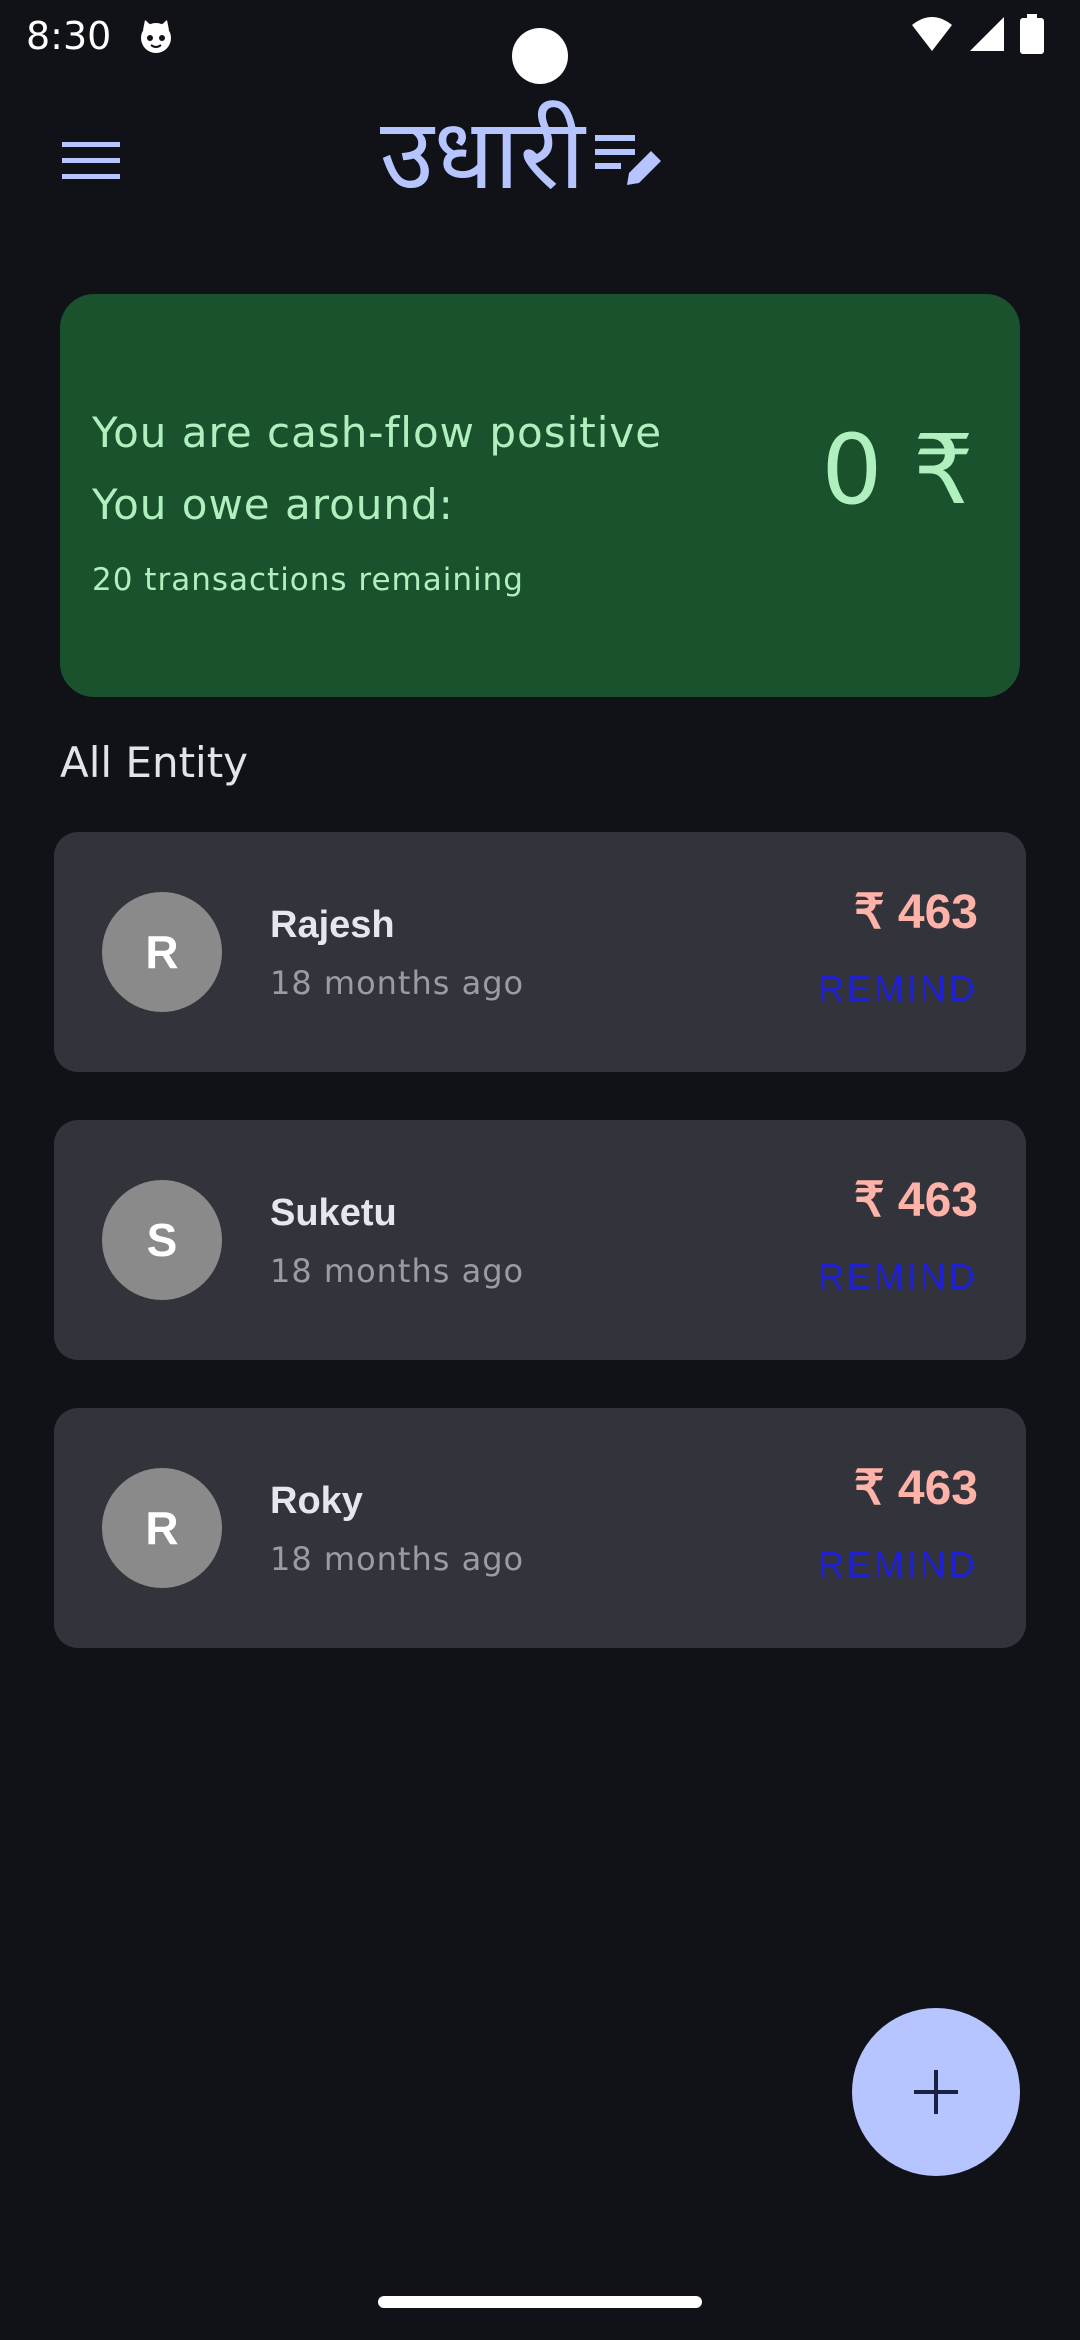  I want to click on transactions-remaining: 20 transactions remaining, so click(308, 580).